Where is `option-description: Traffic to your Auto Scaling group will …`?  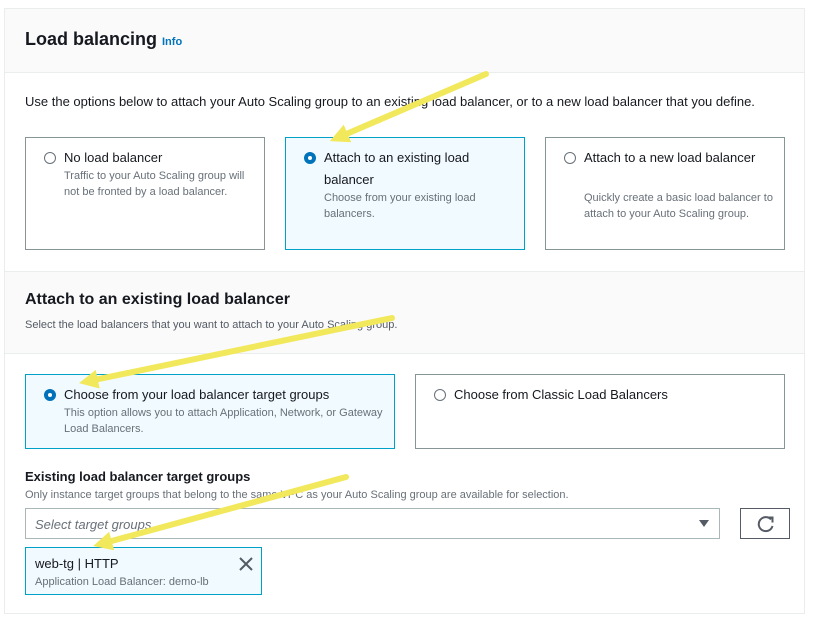 option-description: Traffic to your Auto Scaling group will … is located at coordinates (154, 184).